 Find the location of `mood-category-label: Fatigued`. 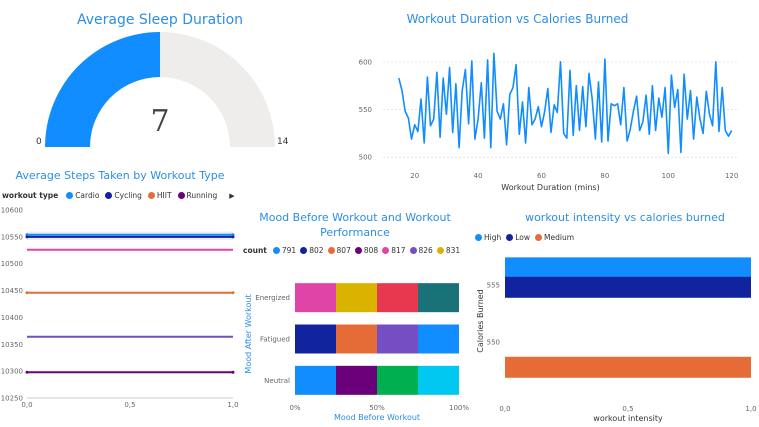

mood-category-label: Fatigued is located at coordinates (275, 340).